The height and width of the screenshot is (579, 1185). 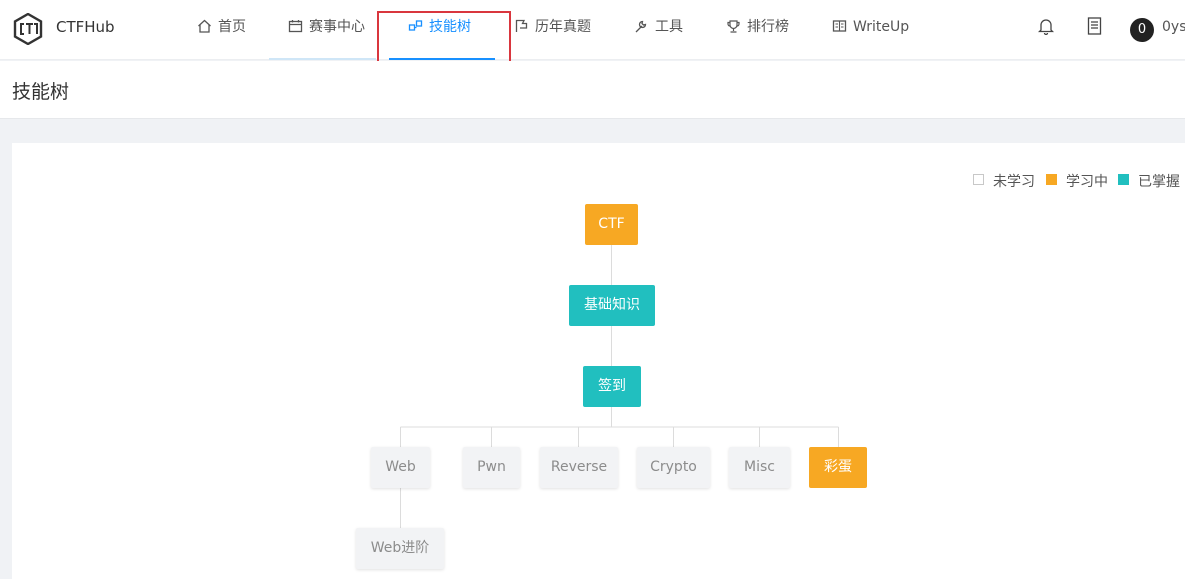 I want to click on flag-icon, so click(x=521, y=25).